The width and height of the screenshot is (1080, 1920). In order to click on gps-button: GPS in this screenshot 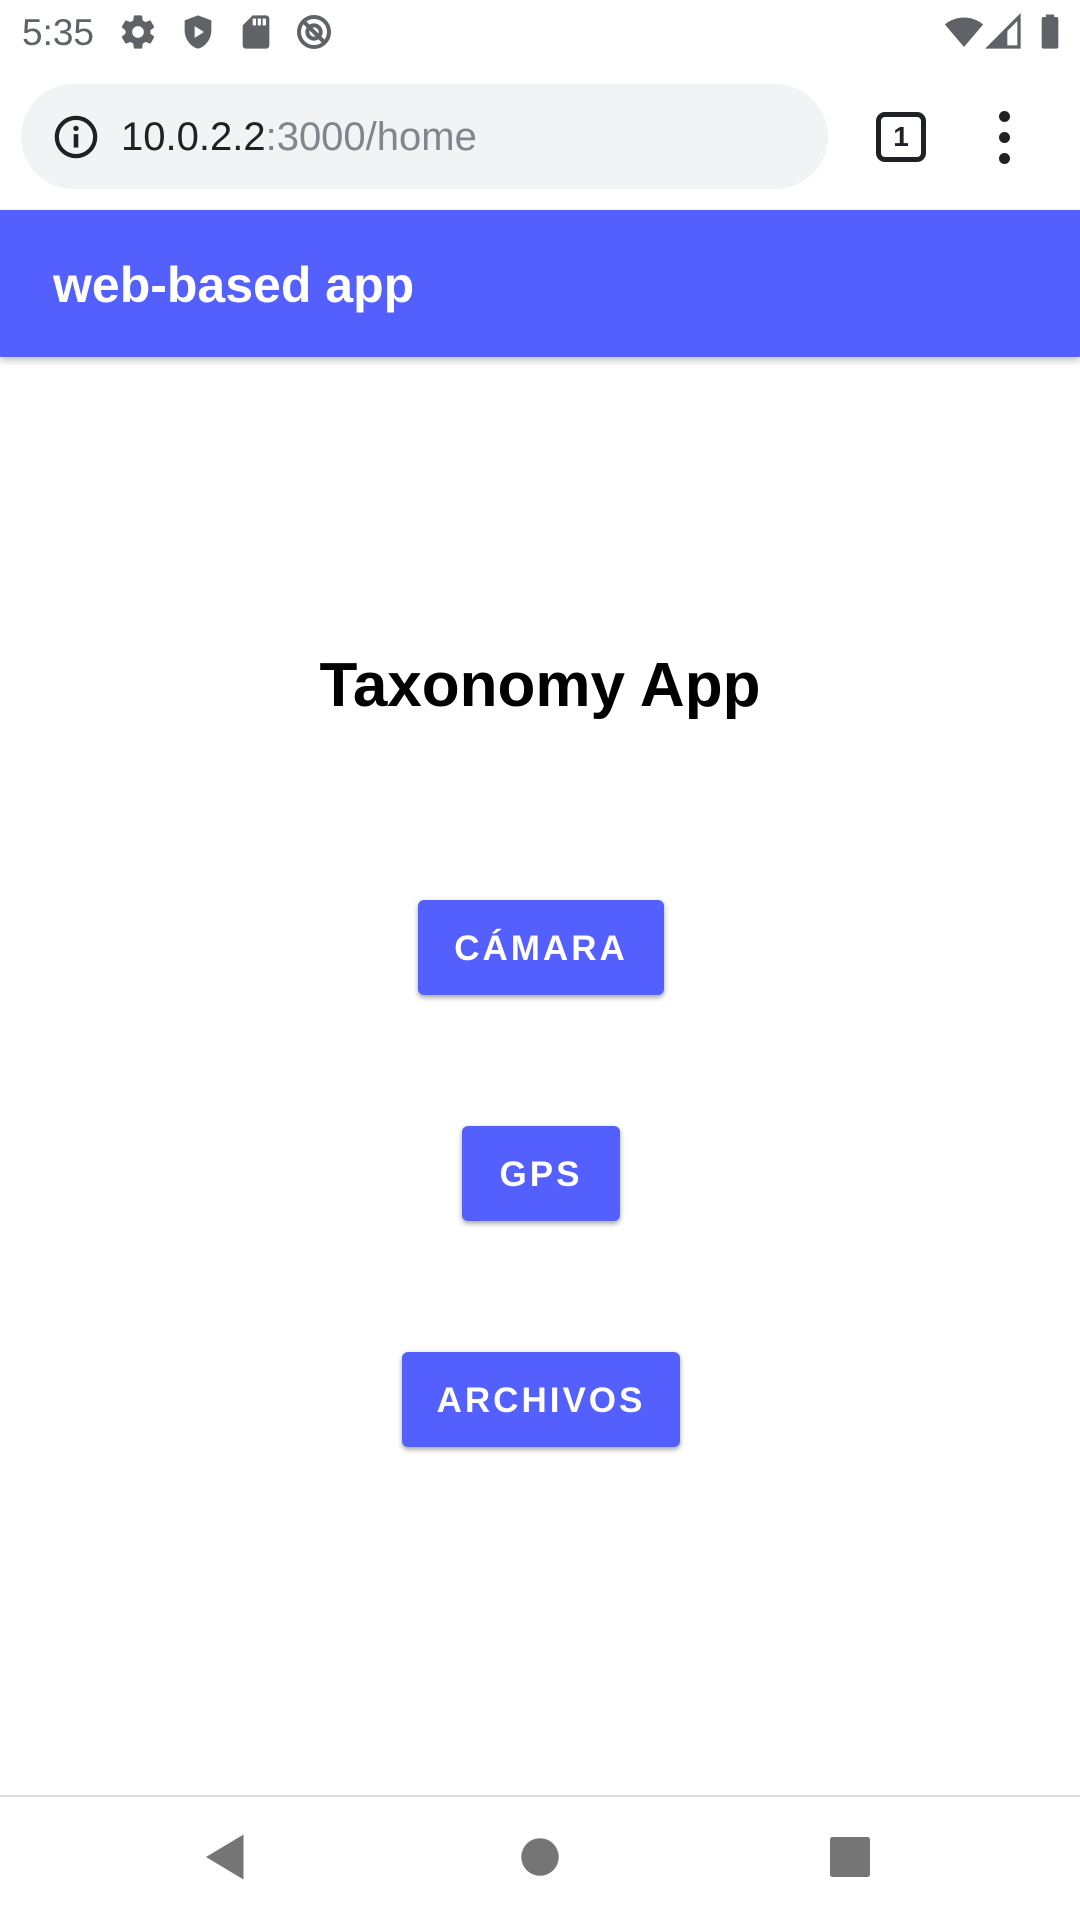, I will do `click(541, 1173)`.